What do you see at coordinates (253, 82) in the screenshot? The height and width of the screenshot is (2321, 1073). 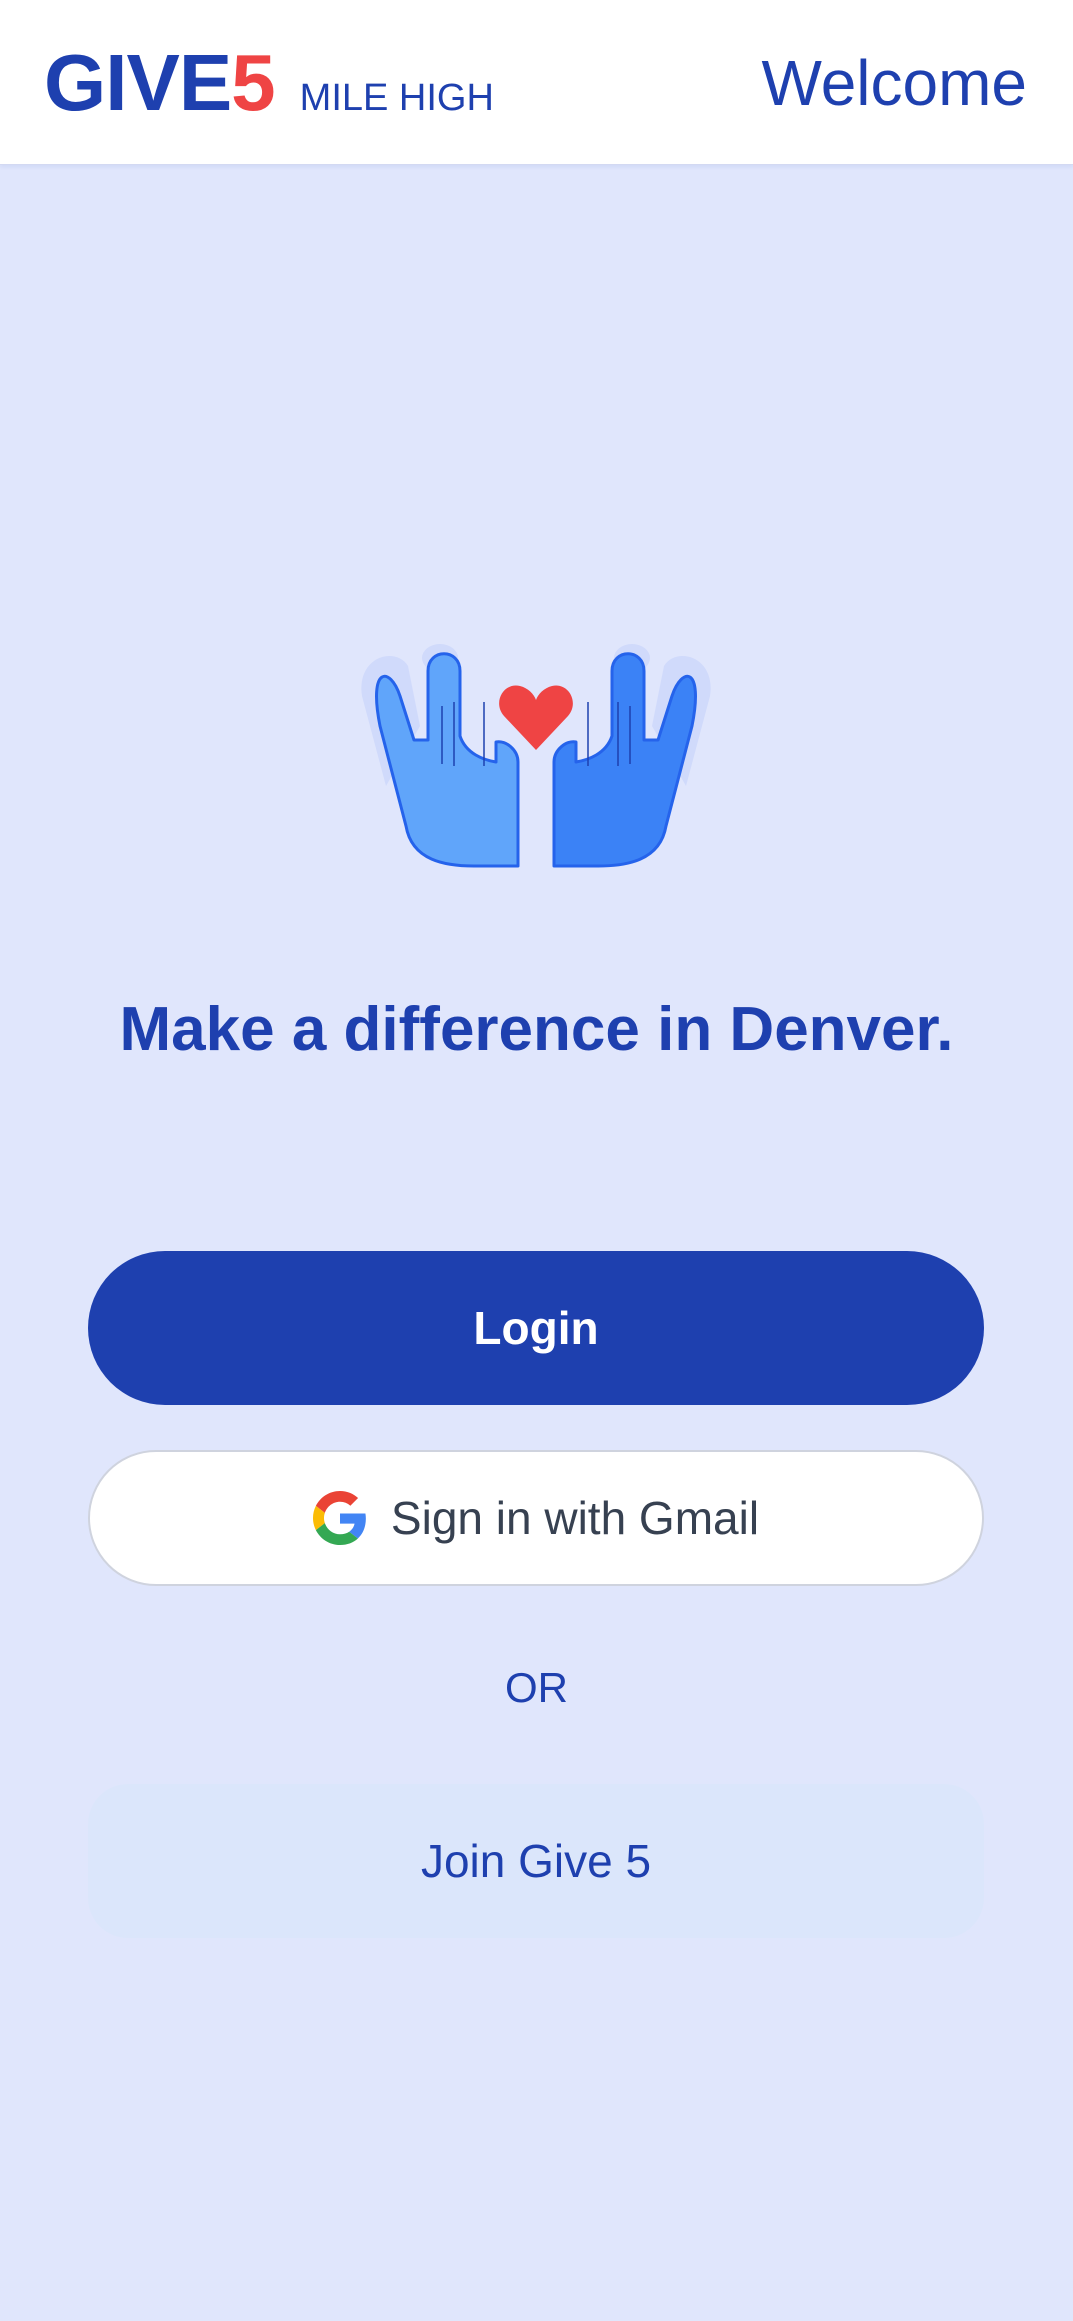 I see `logo-five-text: 5` at bounding box center [253, 82].